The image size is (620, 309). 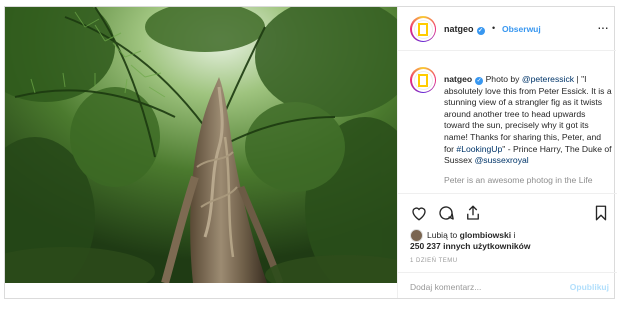 I want to click on avatar, so click(x=423, y=29).